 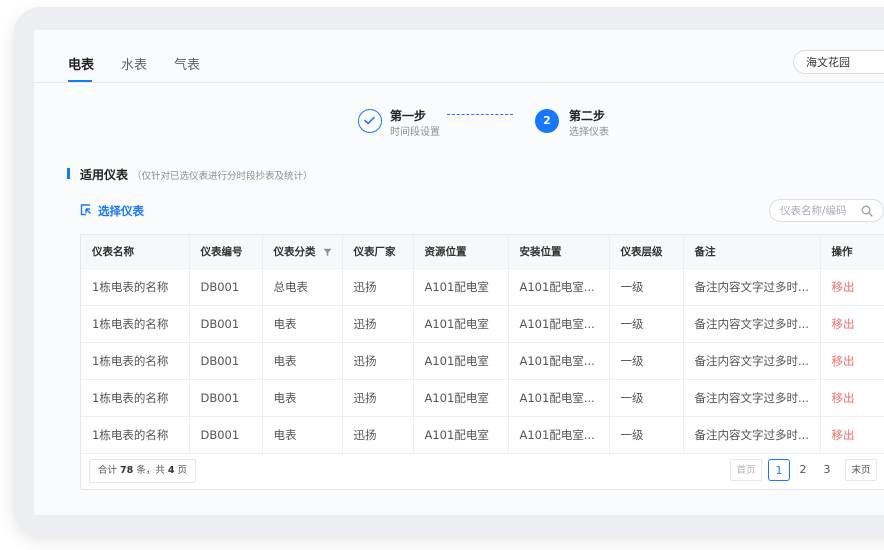 What do you see at coordinates (226, 252) in the screenshot?
I see `col-header-code: 仪表编号` at bounding box center [226, 252].